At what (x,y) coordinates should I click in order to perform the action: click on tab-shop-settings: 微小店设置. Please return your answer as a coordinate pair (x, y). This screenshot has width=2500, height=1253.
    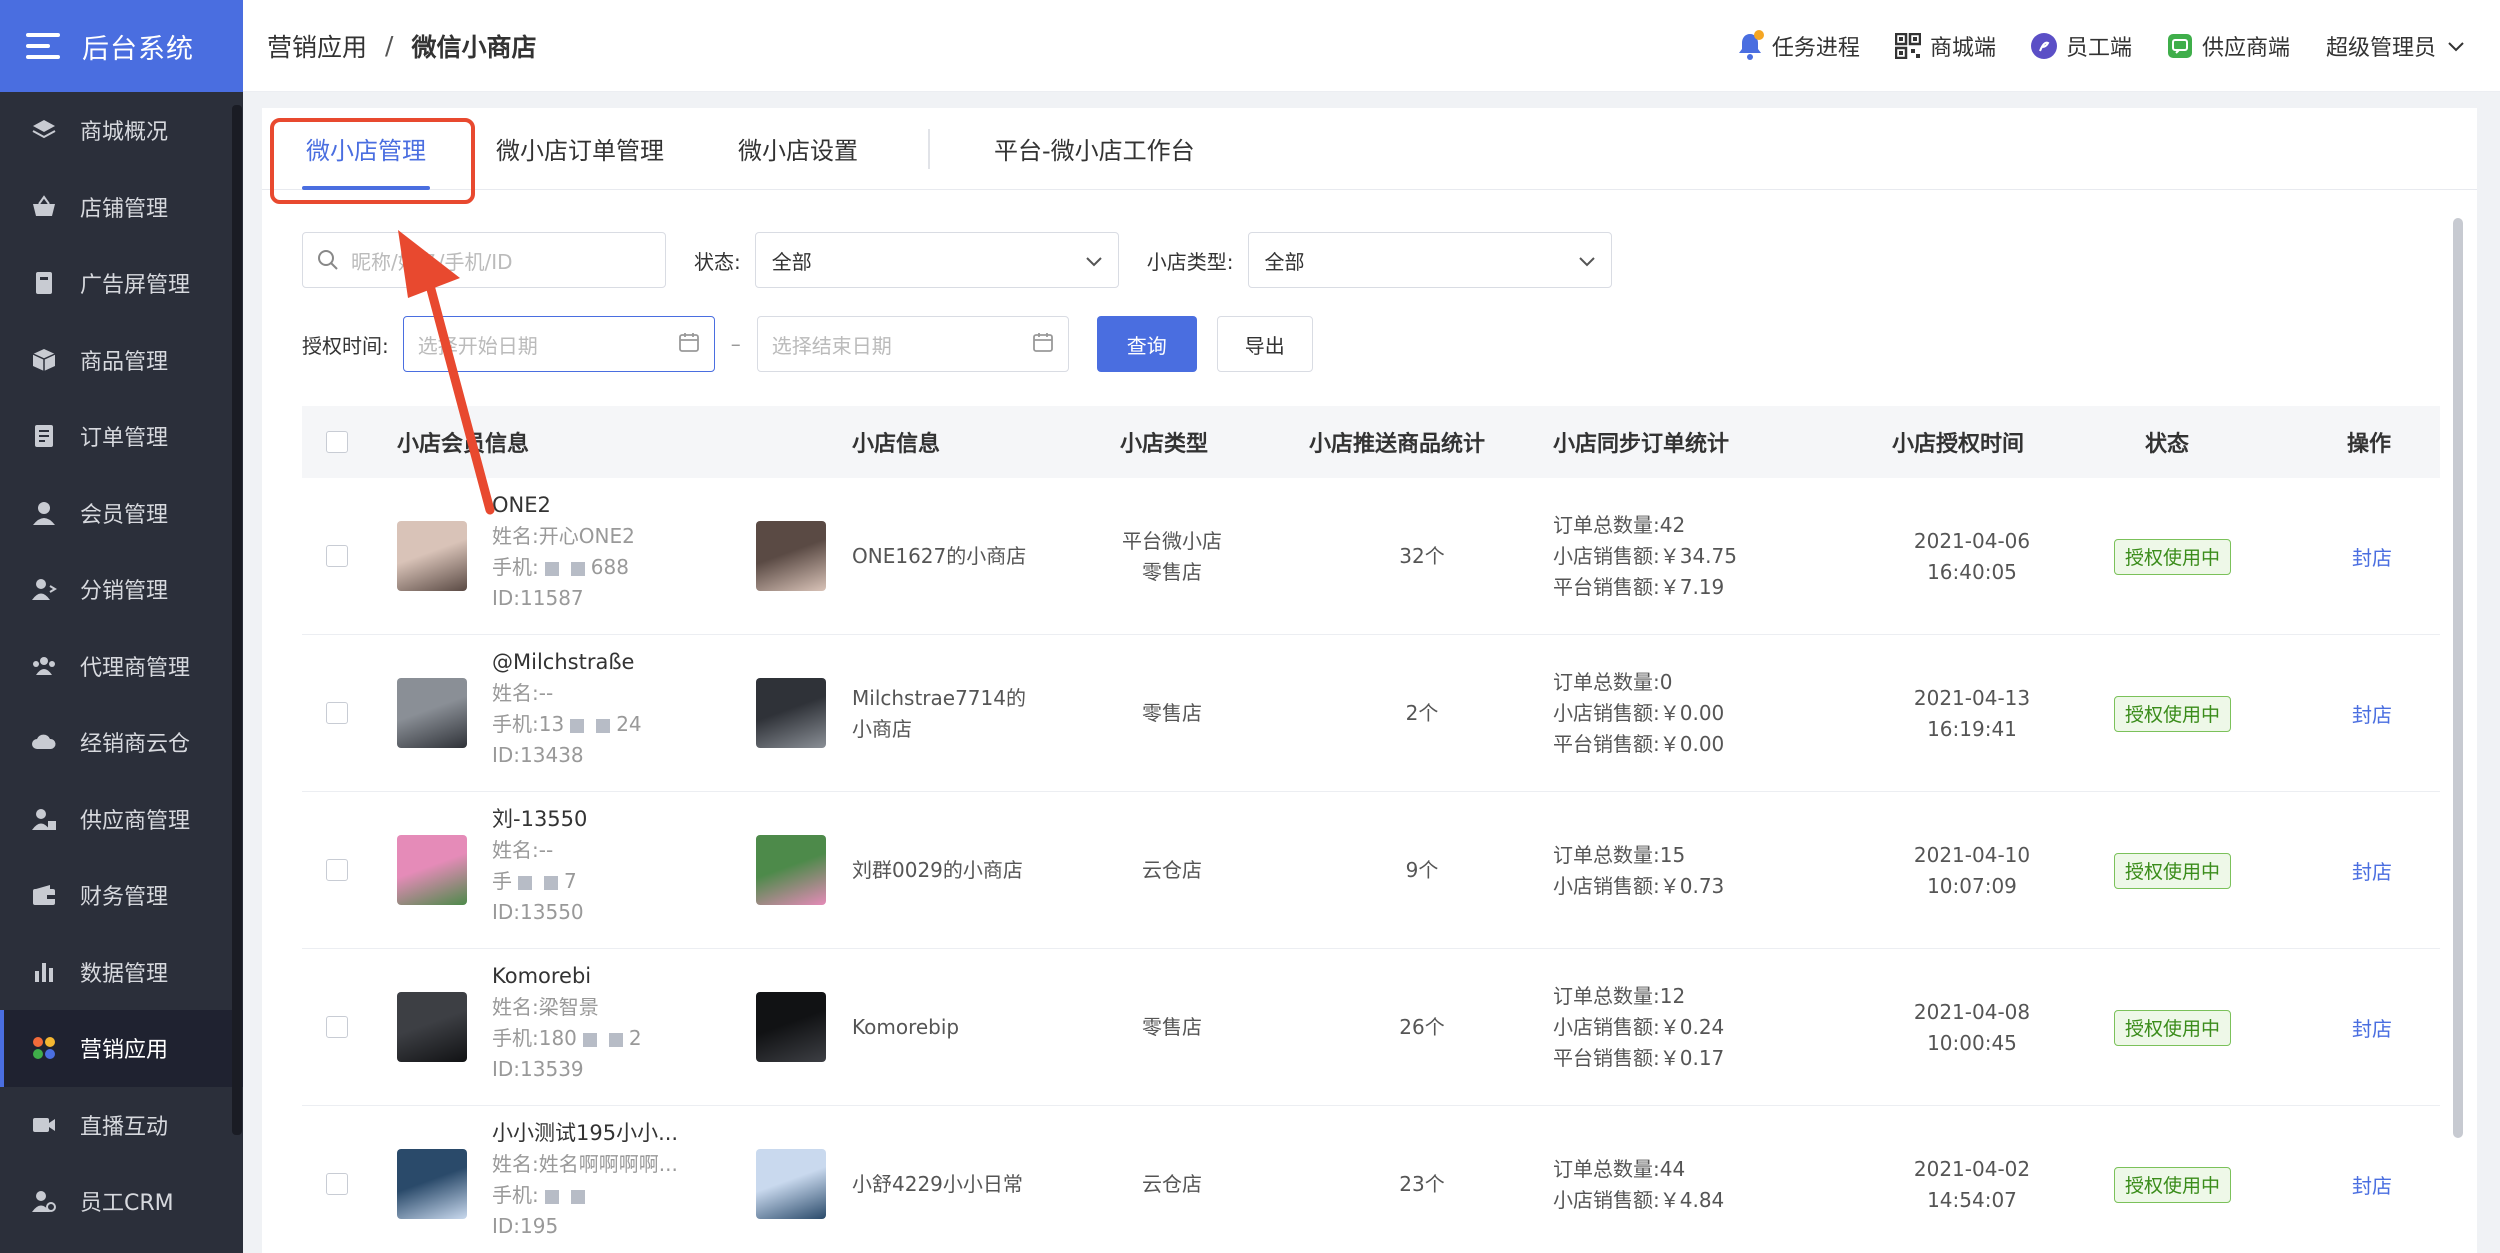
    Looking at the image, I should click on (798, 149).